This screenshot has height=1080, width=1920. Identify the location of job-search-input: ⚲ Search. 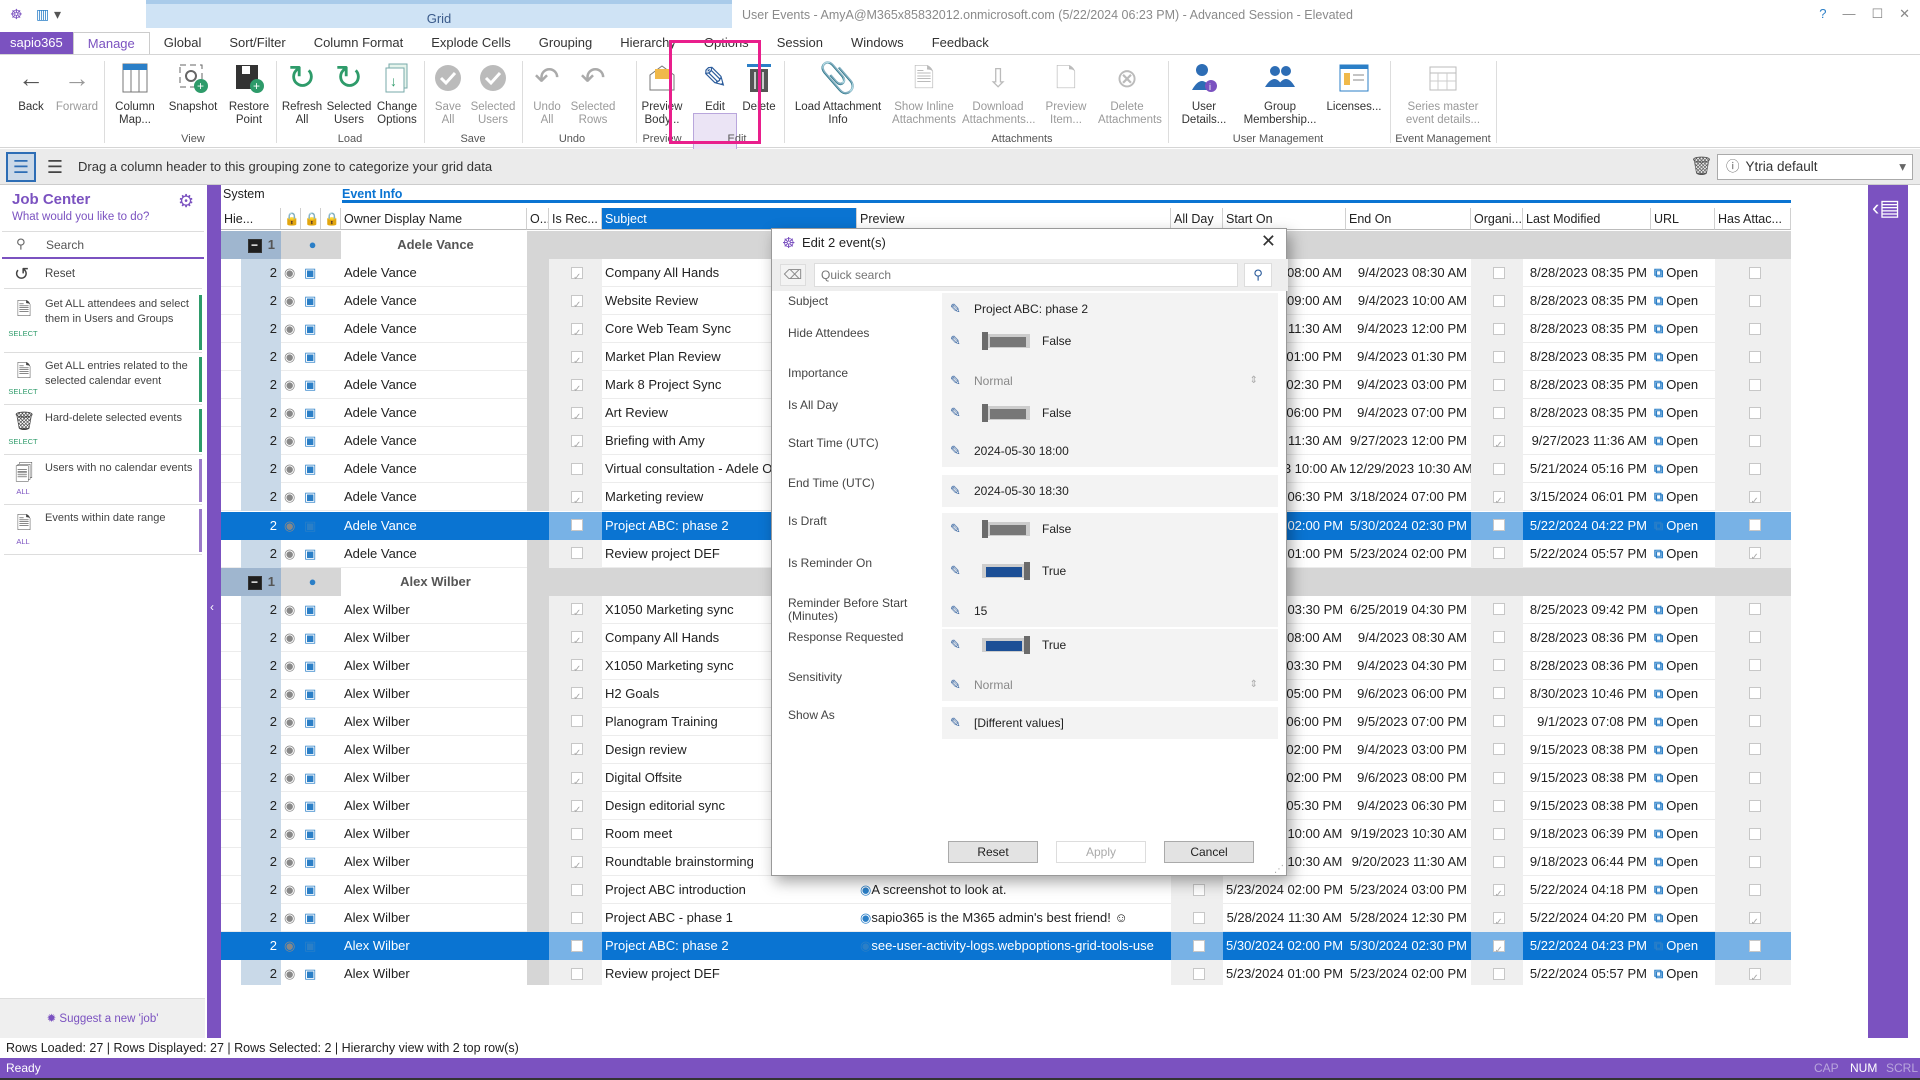
(103, 245).